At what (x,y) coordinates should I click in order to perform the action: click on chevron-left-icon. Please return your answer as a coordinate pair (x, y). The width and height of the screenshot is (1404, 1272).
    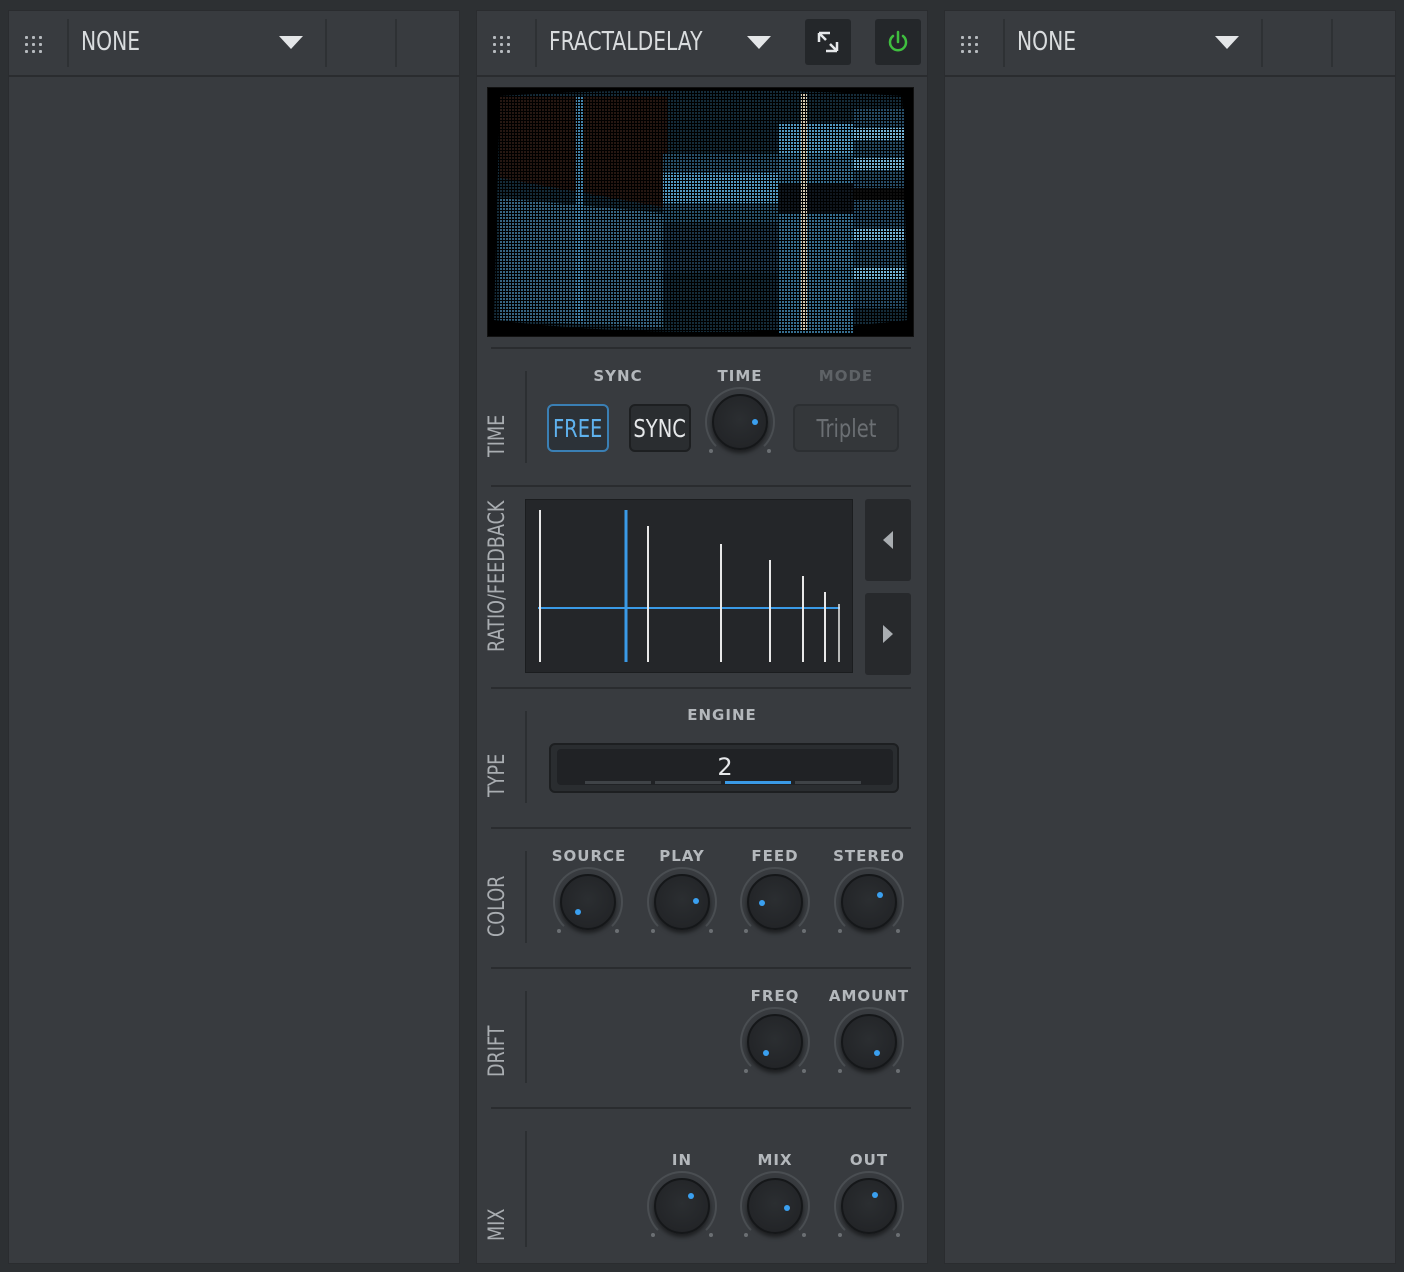
    Looking at the image, I should click on (888, 540).